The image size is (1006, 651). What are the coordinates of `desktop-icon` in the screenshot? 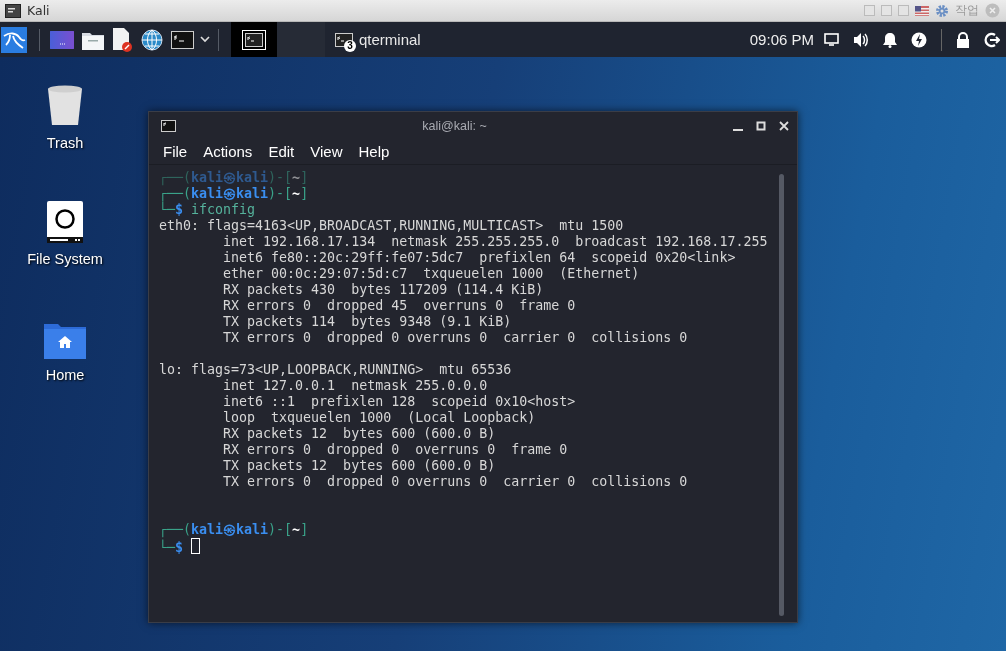 It's located at (62, 39).